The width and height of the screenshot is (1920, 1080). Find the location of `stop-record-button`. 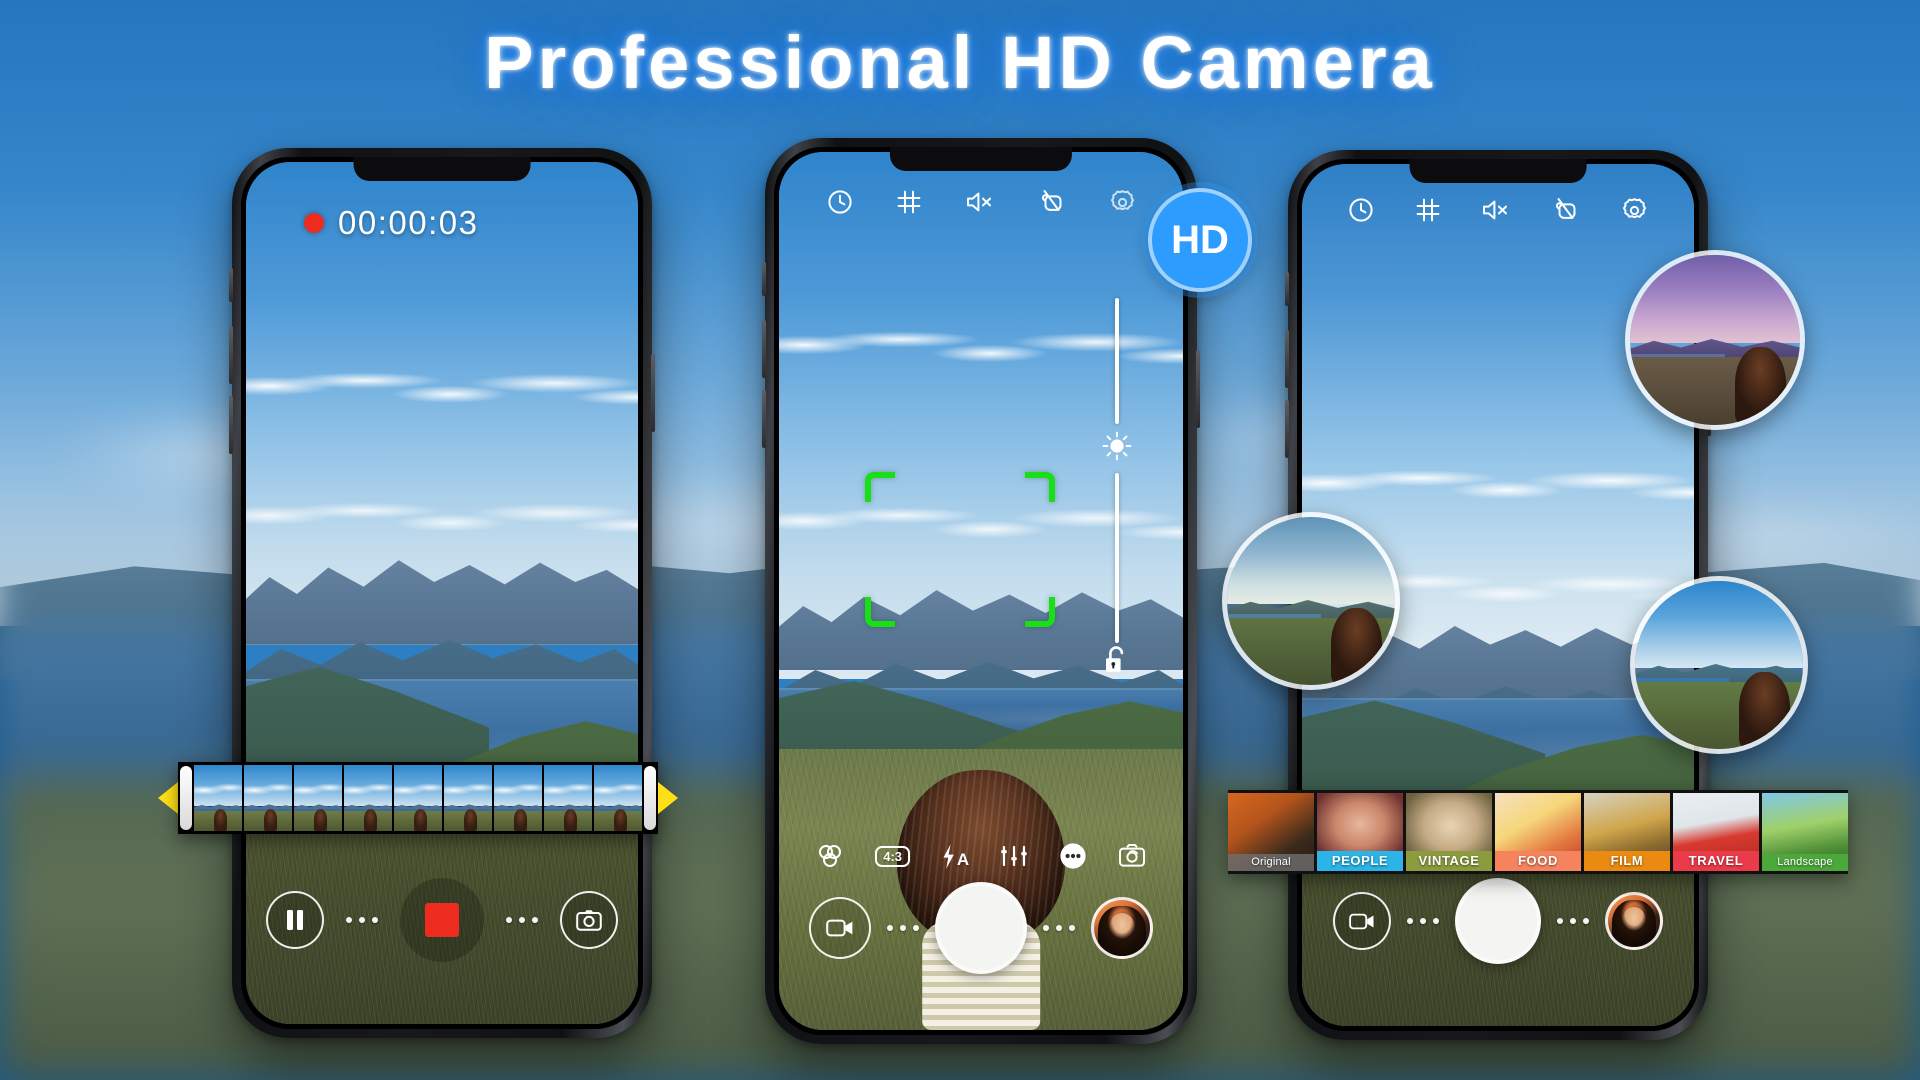

stop-record-button is located at coordinates (442, 920).